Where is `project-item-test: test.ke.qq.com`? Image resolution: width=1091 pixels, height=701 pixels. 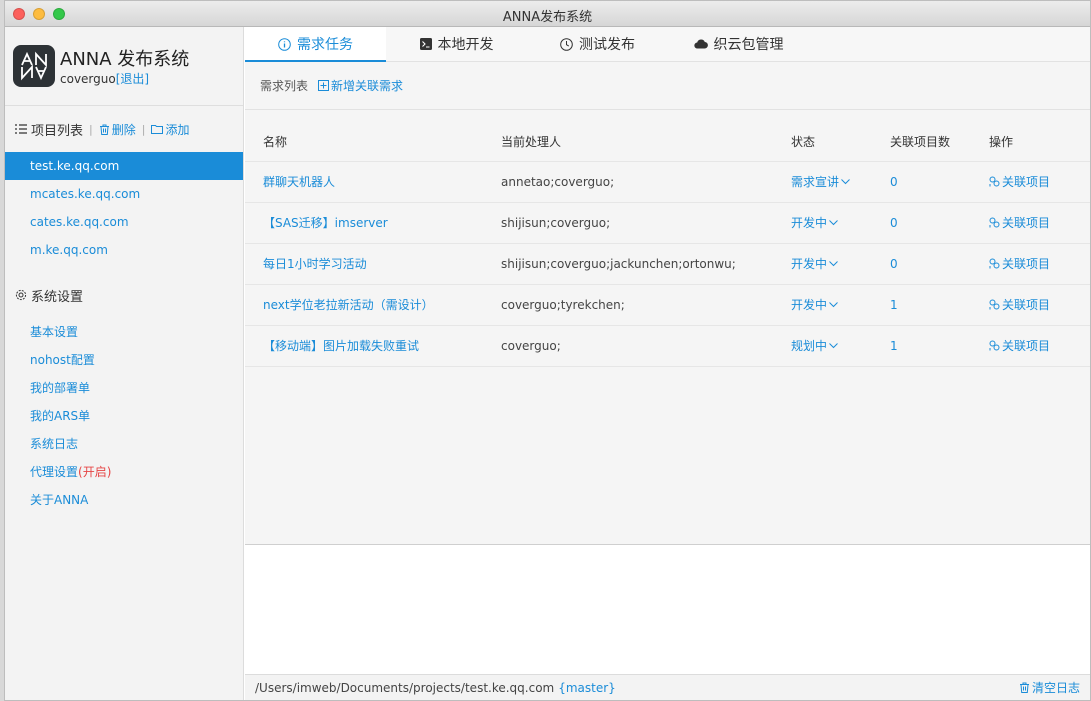
project-item-test: test.ke.qq.com is located at coordinates (124, 166).